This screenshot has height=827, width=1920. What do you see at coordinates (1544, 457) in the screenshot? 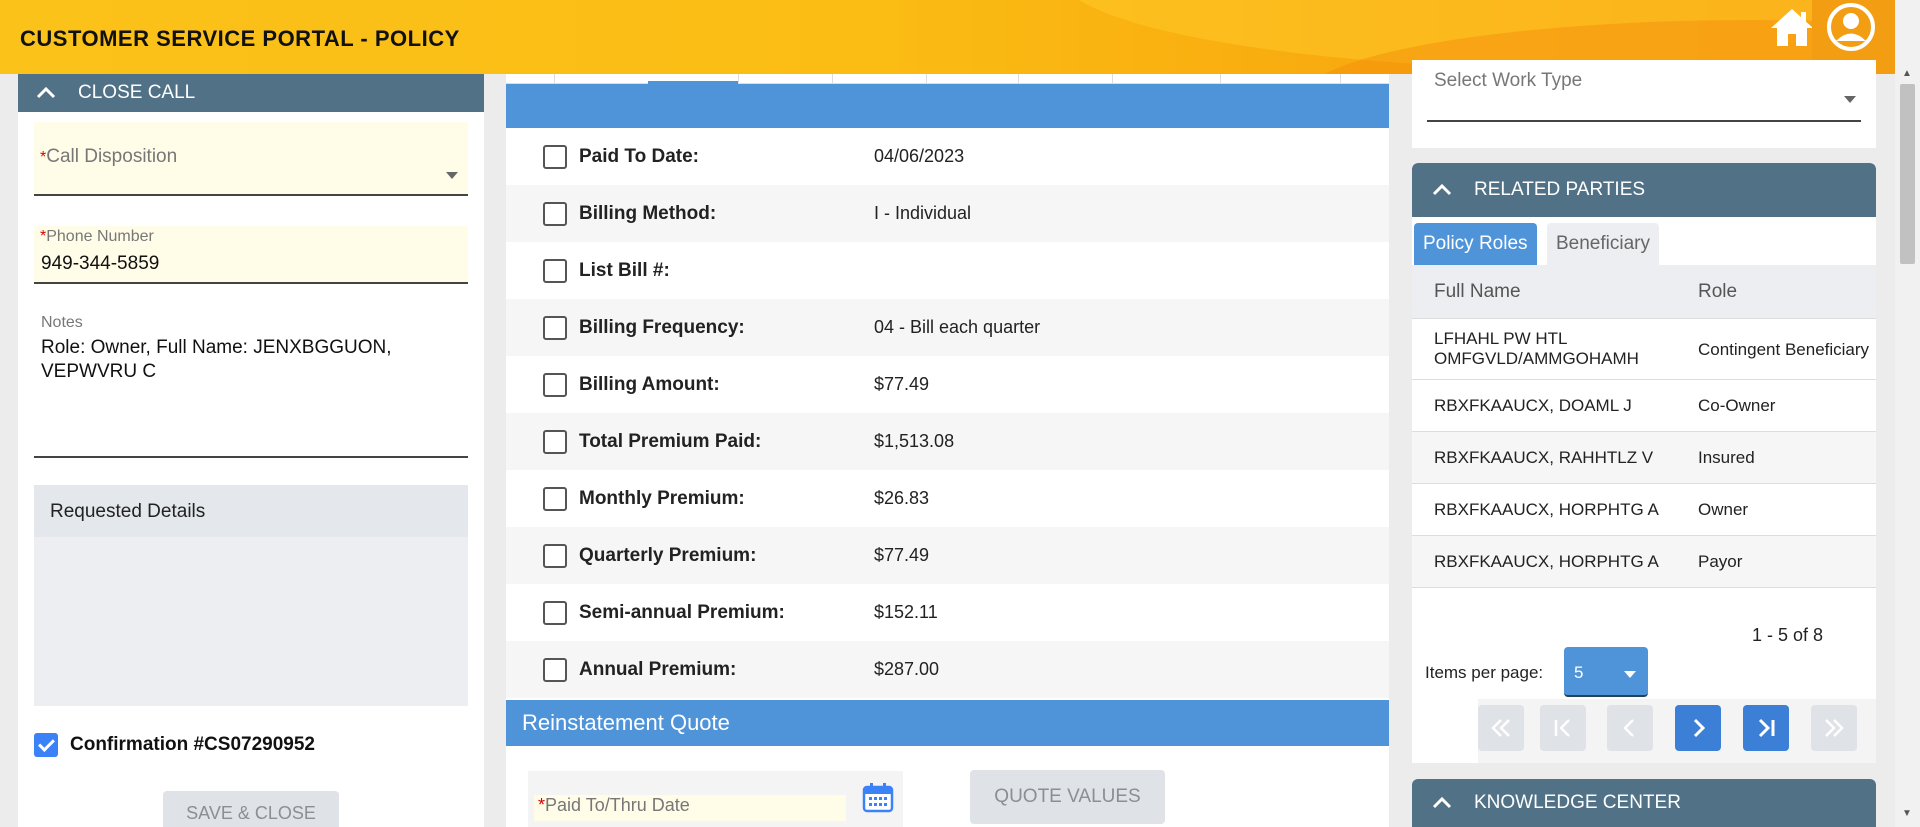
I see `party-name: RBXFKAAUCX, RAHHTLZ V` at bounding box center [1544, 457].